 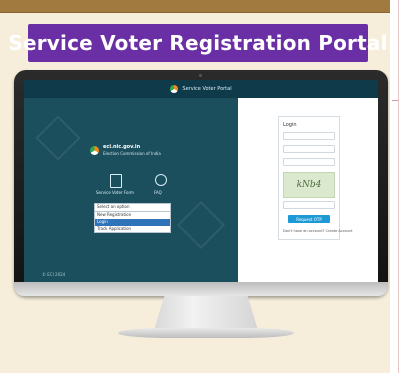 I want to click on right-divider, so click(x=398, y=186).